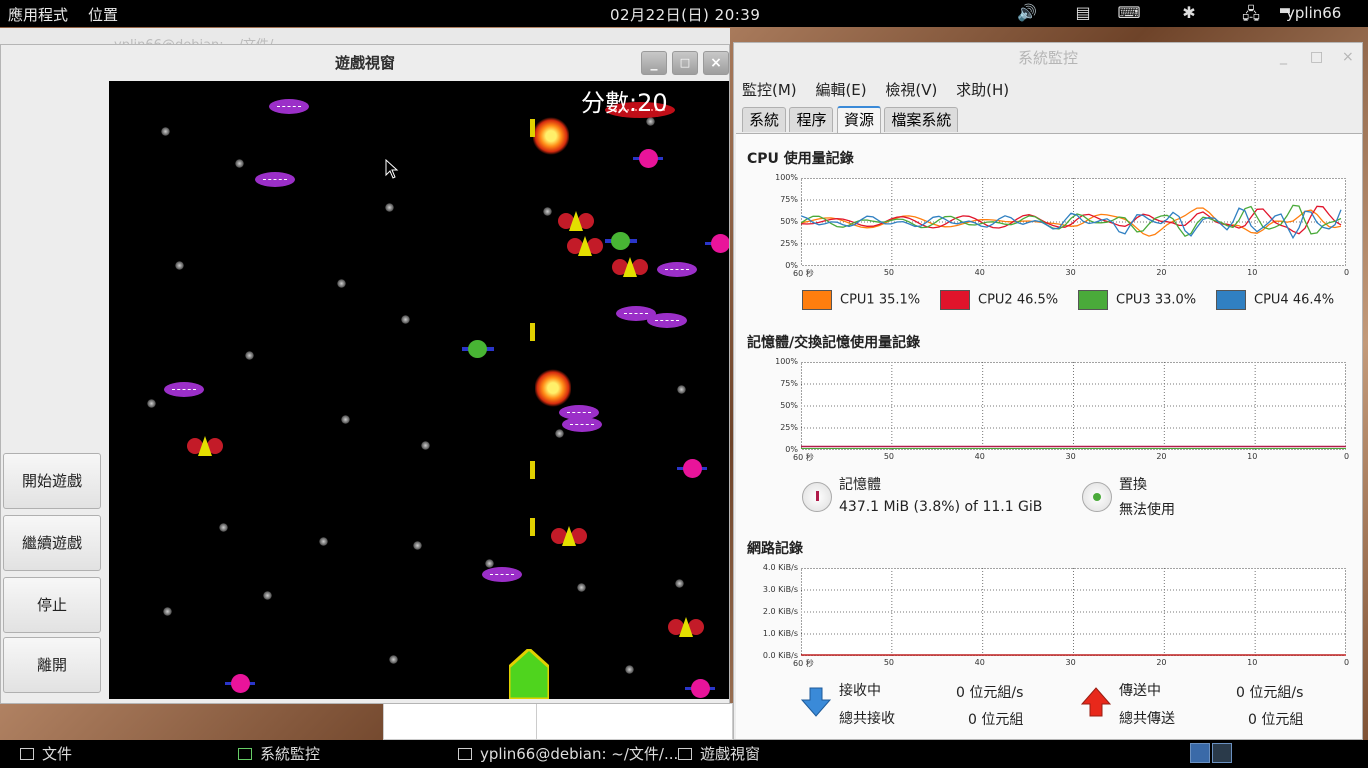 This screenshot has height=768, width=1368. I want to click on x-tick-label: 50, so click(889, 662).